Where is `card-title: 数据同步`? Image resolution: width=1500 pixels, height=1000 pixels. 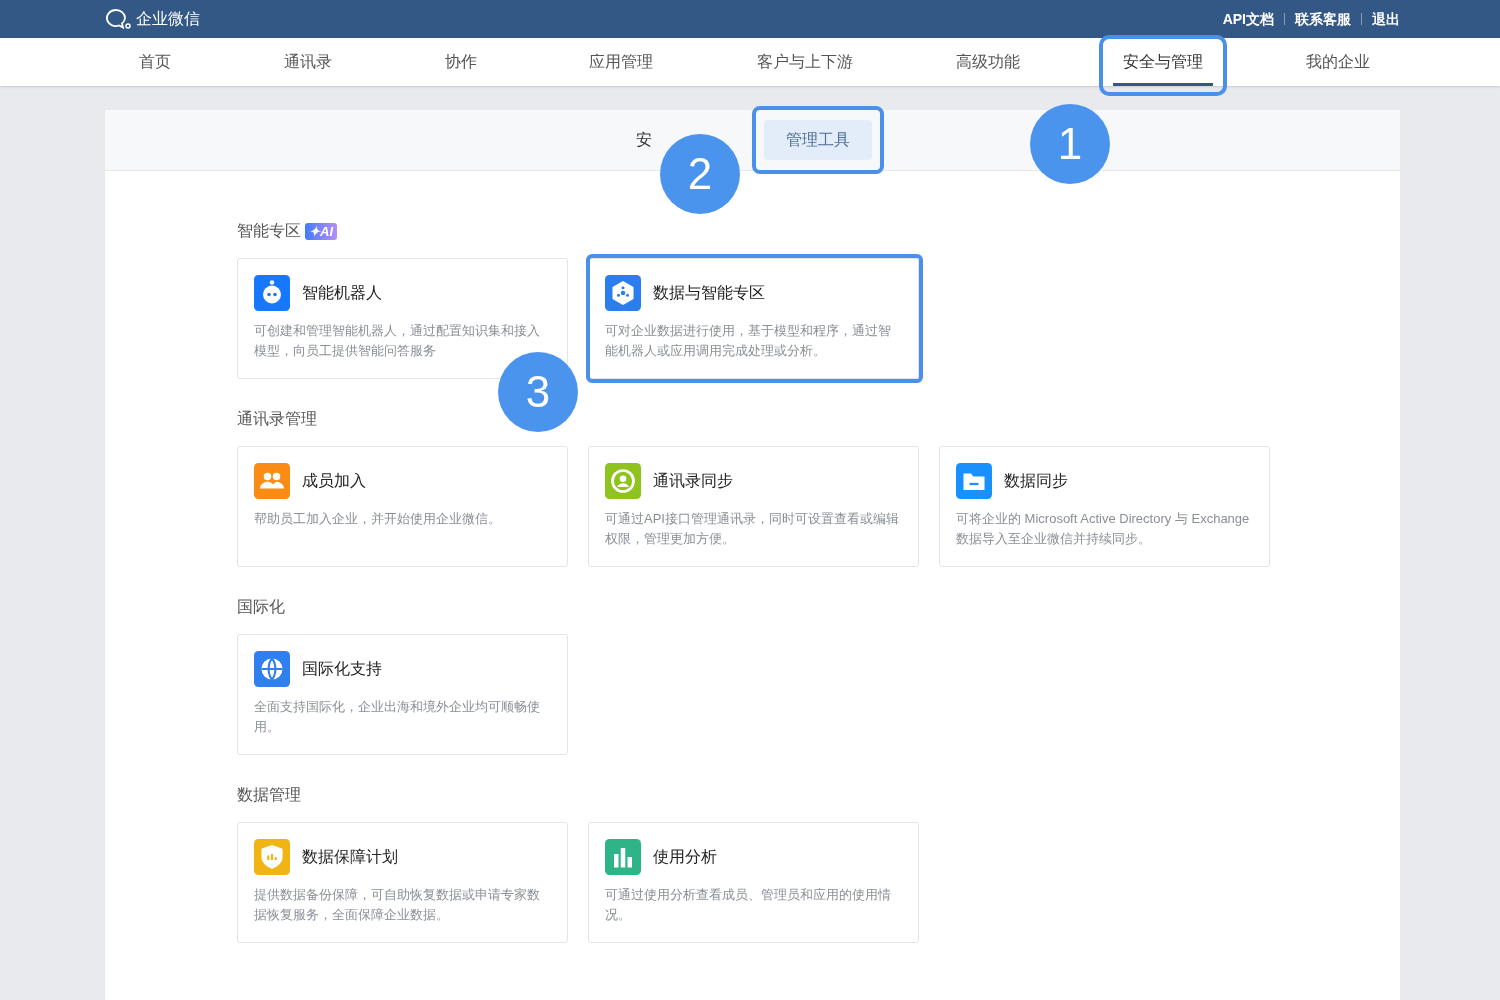 card-title: 数据同步 is located at coordinates (1036, 481).